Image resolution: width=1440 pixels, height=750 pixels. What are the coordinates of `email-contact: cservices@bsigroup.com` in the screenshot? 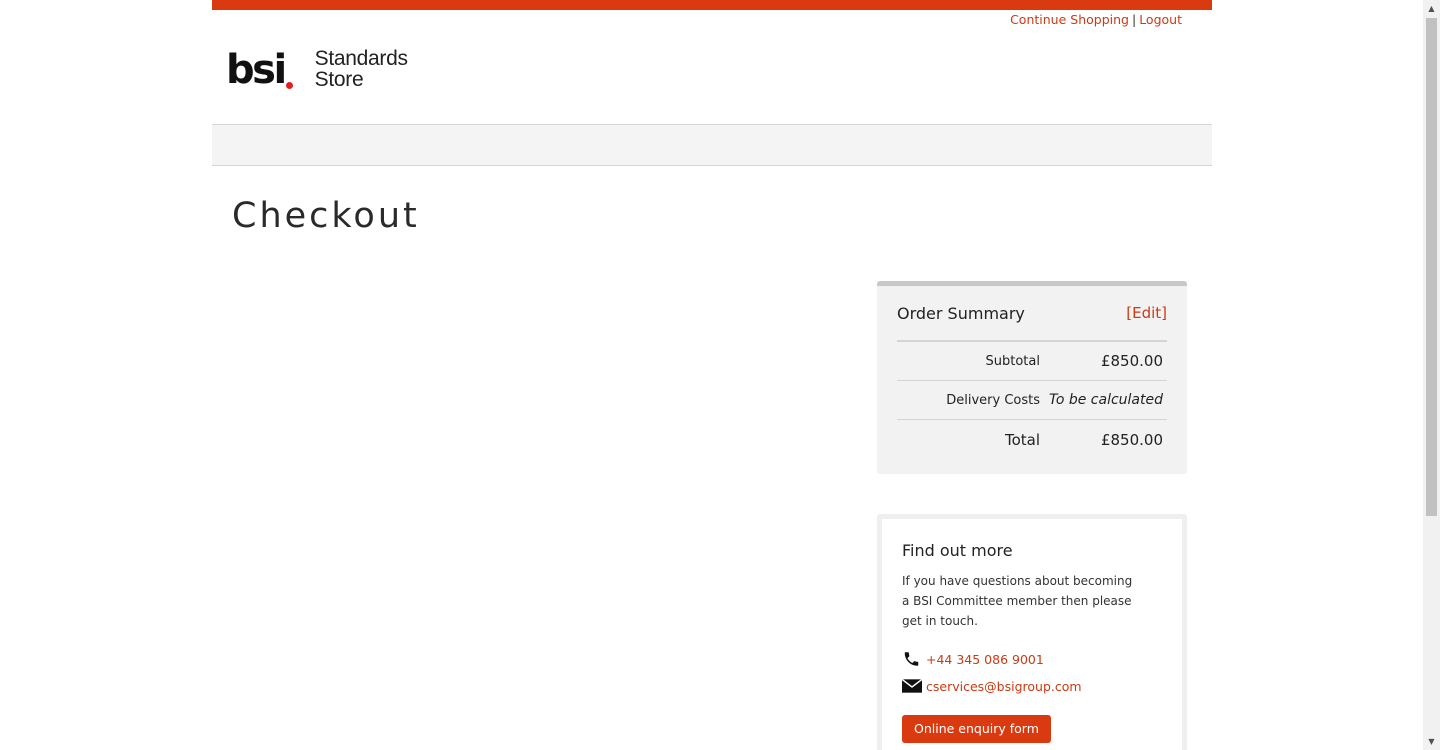 It's located at (1032, 686).